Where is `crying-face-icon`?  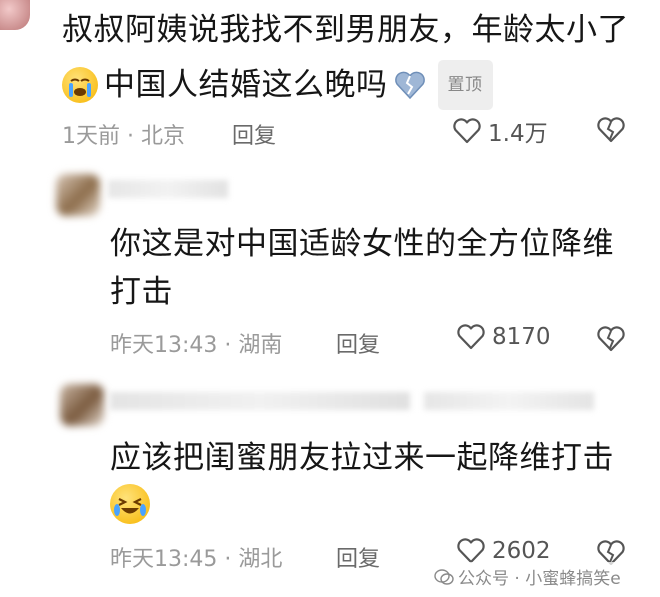 crying-face-icon is located at coordinates (80, 85).